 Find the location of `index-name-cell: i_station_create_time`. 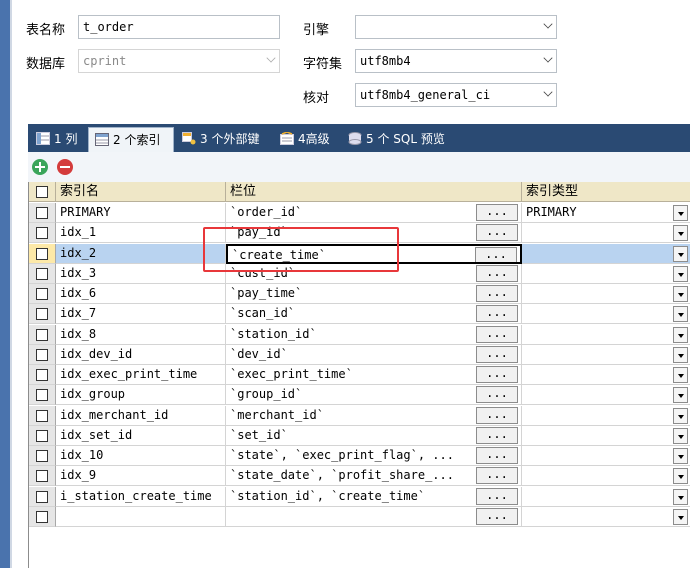

index-name-cell: i_station_create_time is located at coordinates (141, 496).